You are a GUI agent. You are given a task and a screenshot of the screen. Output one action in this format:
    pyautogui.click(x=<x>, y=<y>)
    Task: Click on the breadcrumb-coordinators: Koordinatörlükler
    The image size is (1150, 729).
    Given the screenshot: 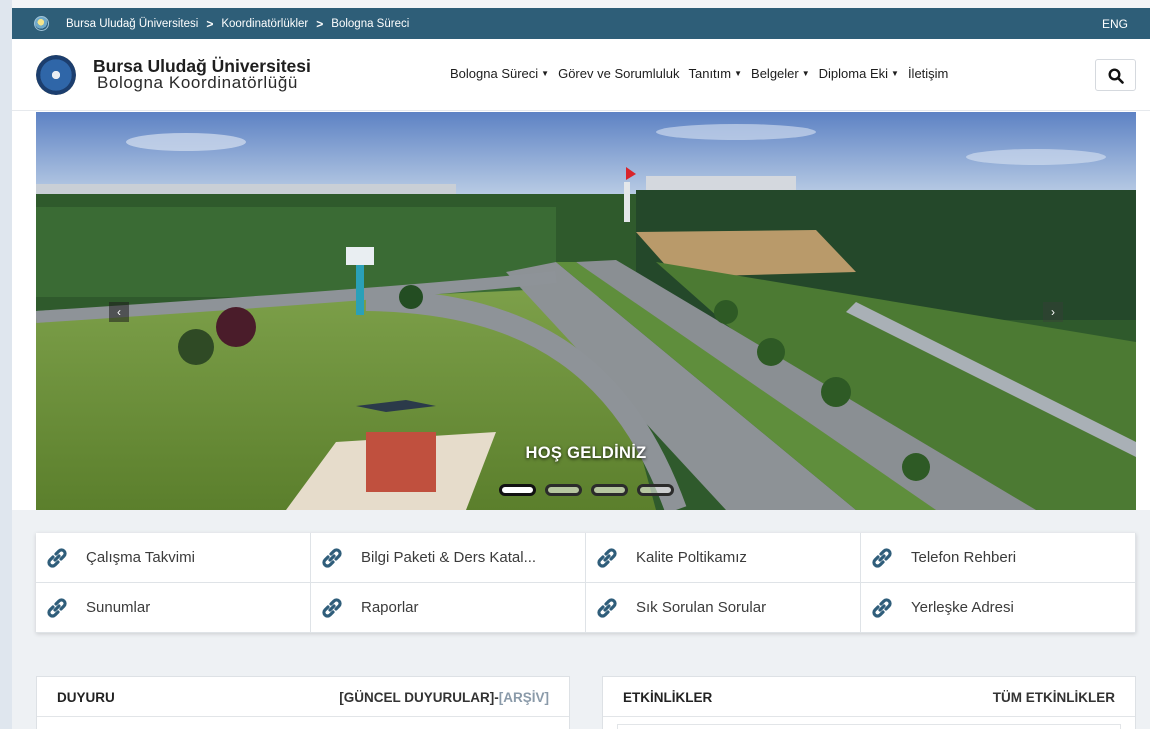 What is the action you would take?
    pyautogui.click(x=264, y=24)
    